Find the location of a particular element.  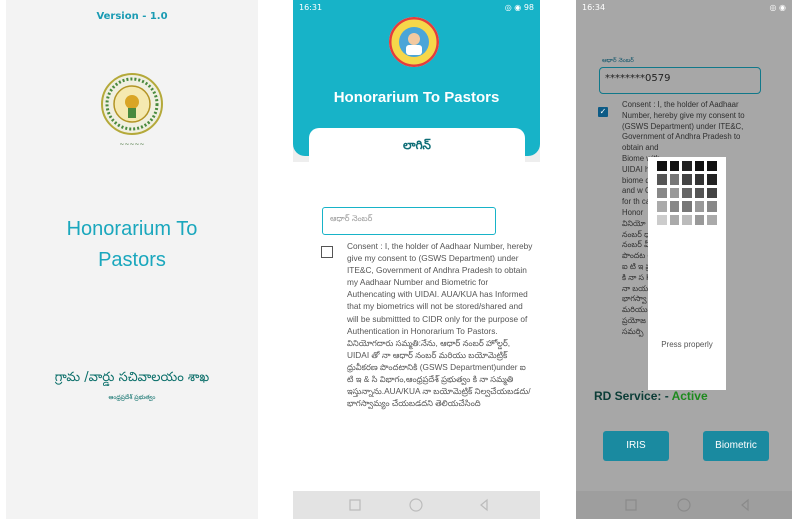

consent-checkbox-checked: ✓ is located at coordinates (603, 112).